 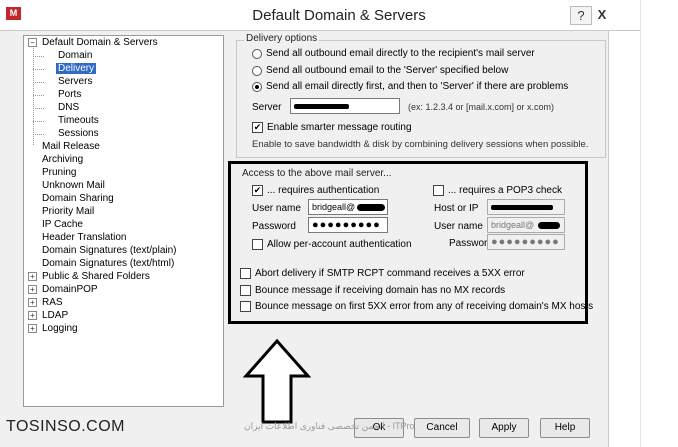 What do you see at coordinates (348, 225) in the screenshot?
I see `password-input: ●●●●●●●●●` at bounding box center [348, 225].